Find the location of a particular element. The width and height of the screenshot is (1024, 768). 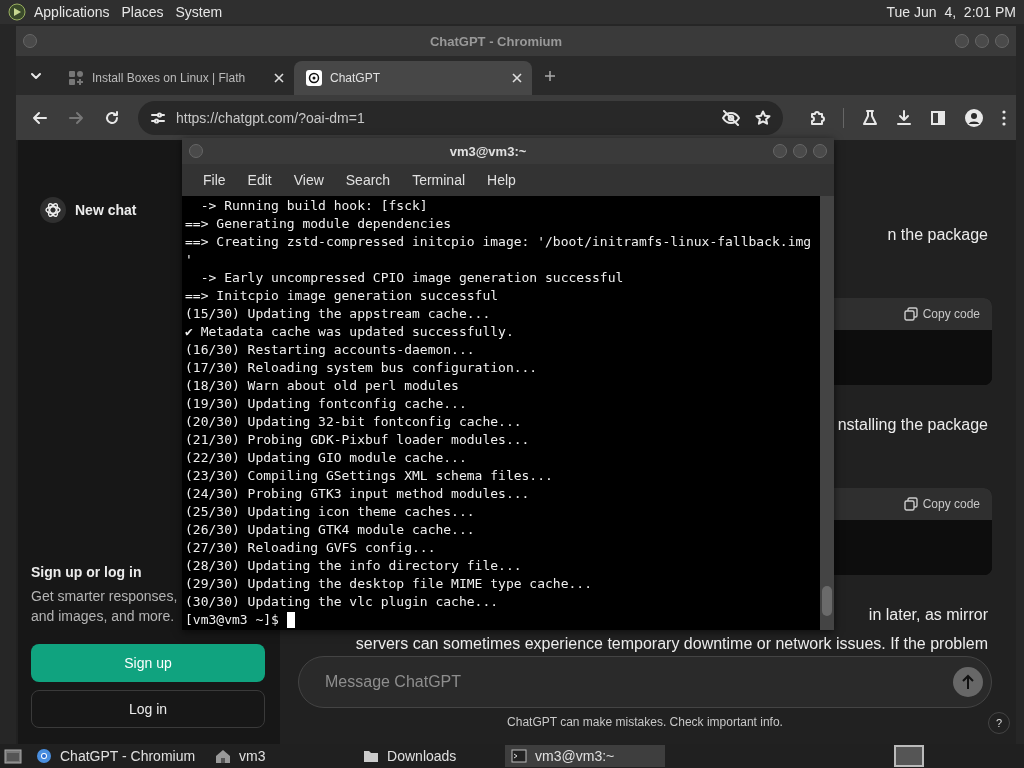

message-text: servers can sometimes experience temporary downtime or network issues. If the problem is located at coordinates (671, 644).